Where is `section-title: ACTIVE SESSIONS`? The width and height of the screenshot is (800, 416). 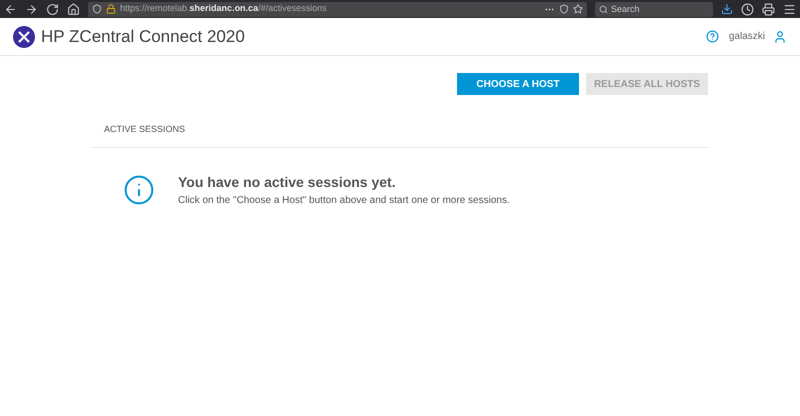 section-title: ACTIVE SESSIONS is located at coordinates (145, 129).